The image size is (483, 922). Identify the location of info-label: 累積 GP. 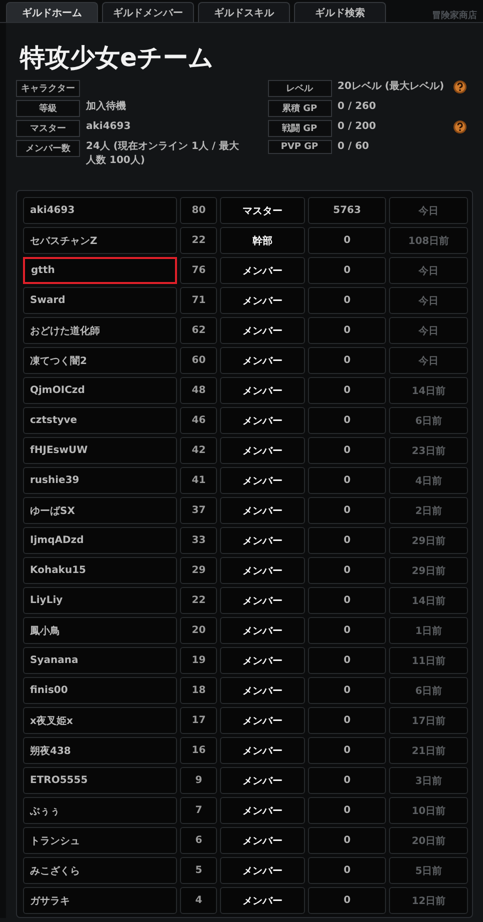
(300, 108).